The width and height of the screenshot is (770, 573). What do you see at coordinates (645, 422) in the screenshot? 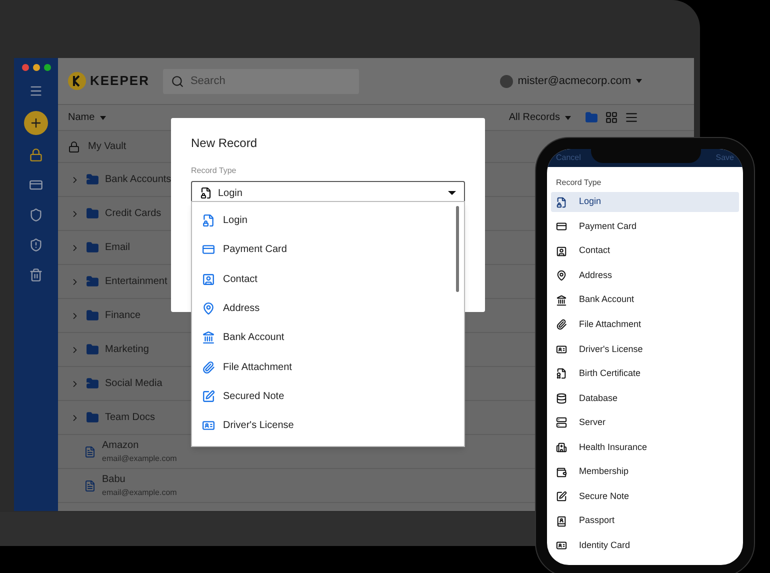
I see `record-type-option: Server` at bounding box center [645, 422].